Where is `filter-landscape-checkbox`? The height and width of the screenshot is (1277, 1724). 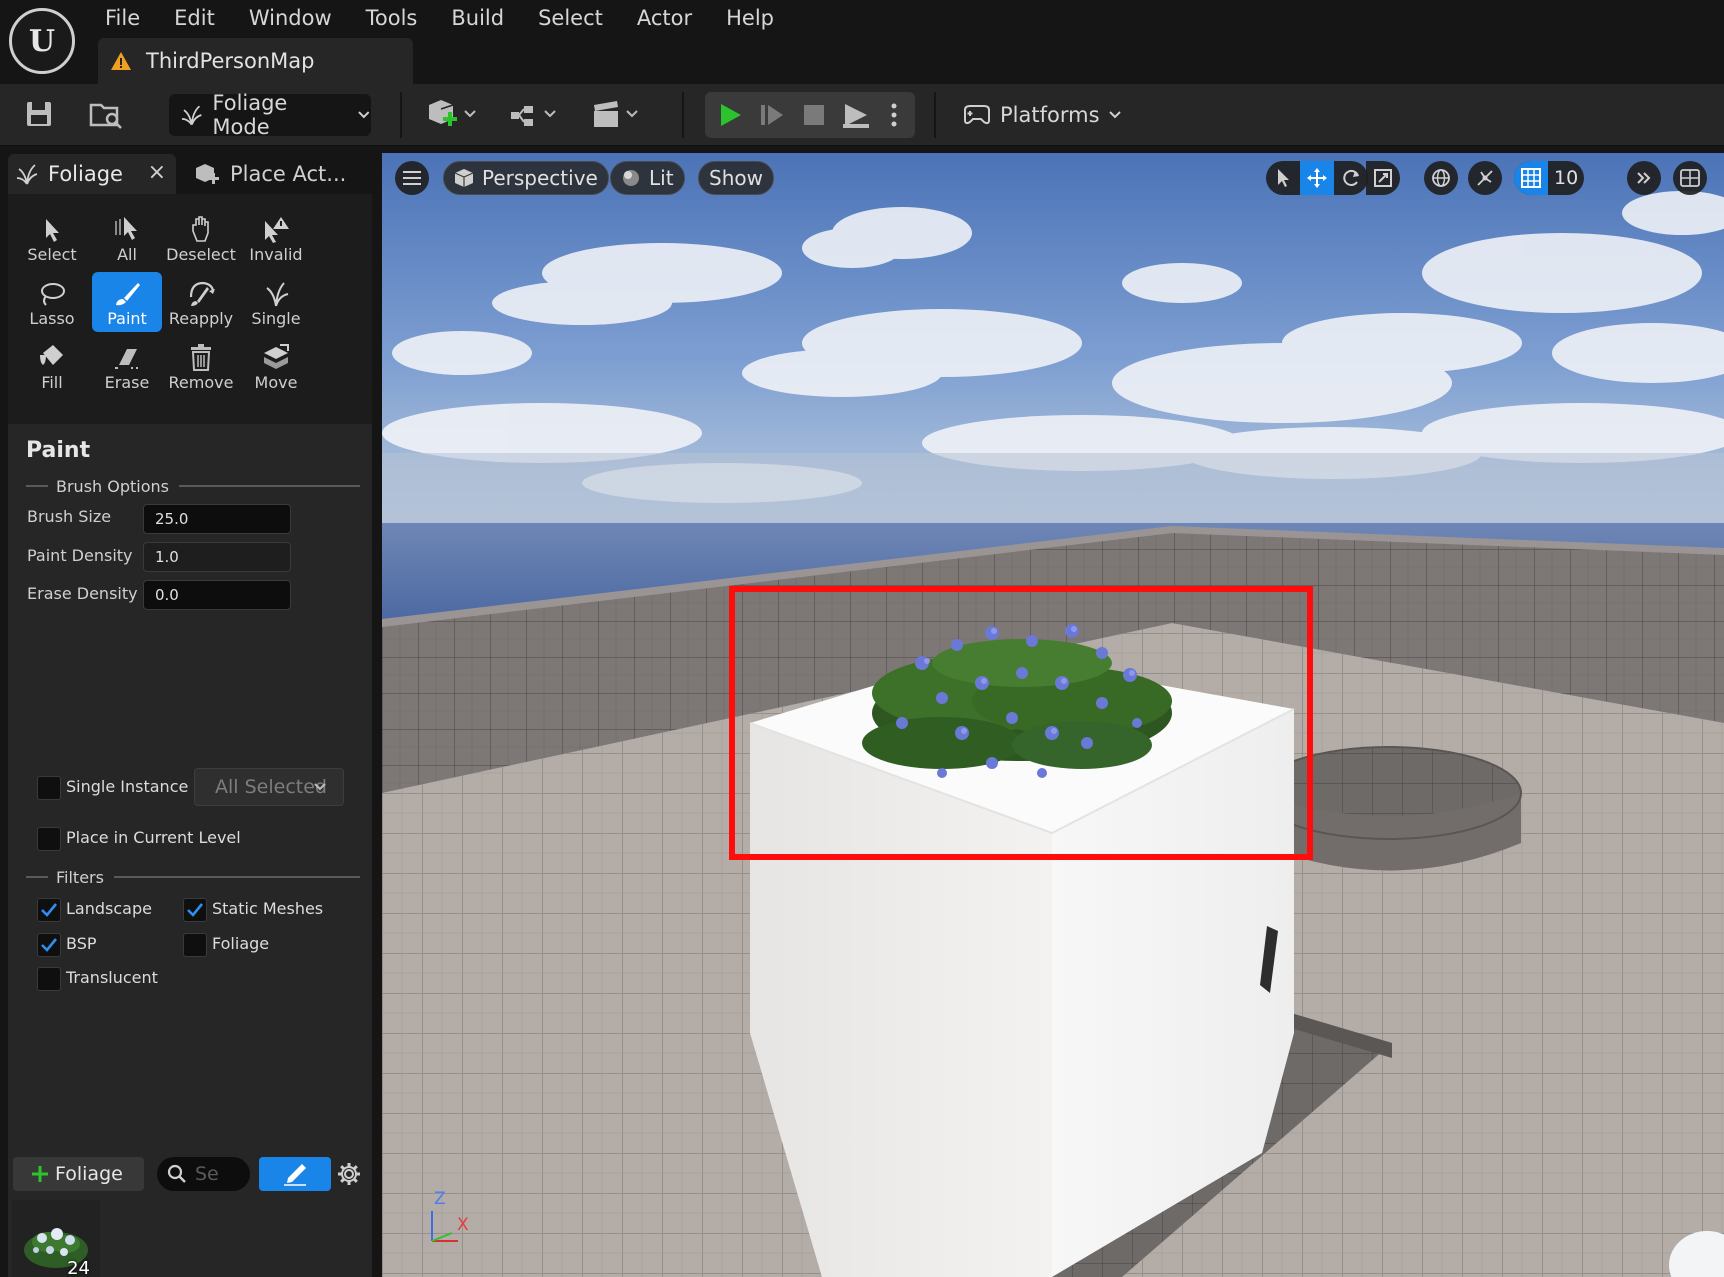
filter-landscape-checkbox is located at coordinates (49, 910).